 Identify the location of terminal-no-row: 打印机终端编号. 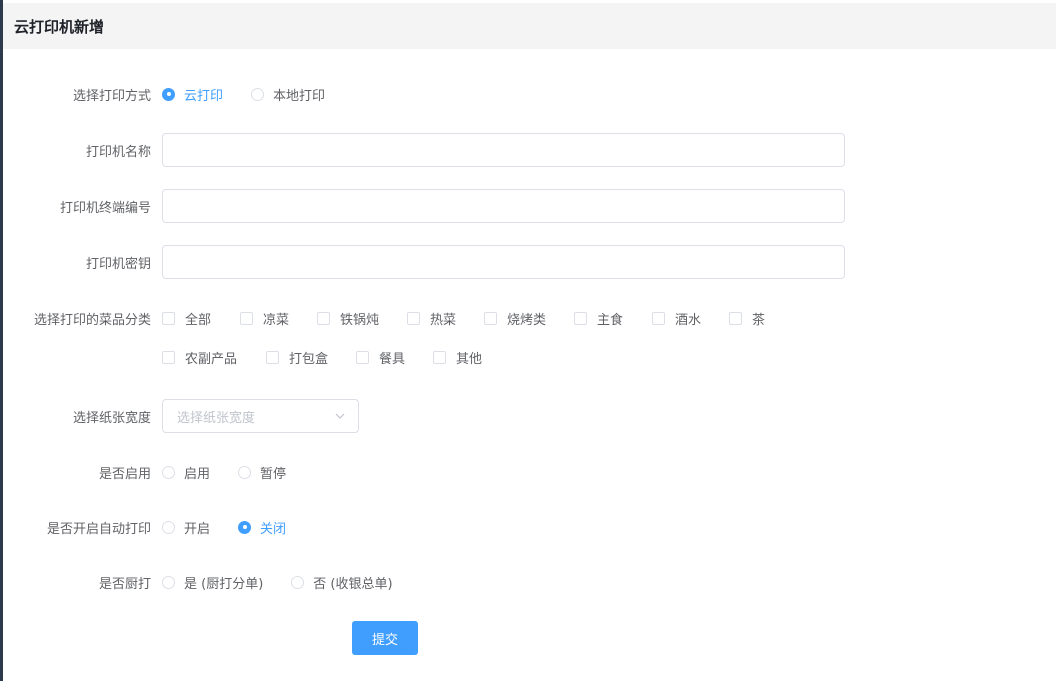
(422, 206).